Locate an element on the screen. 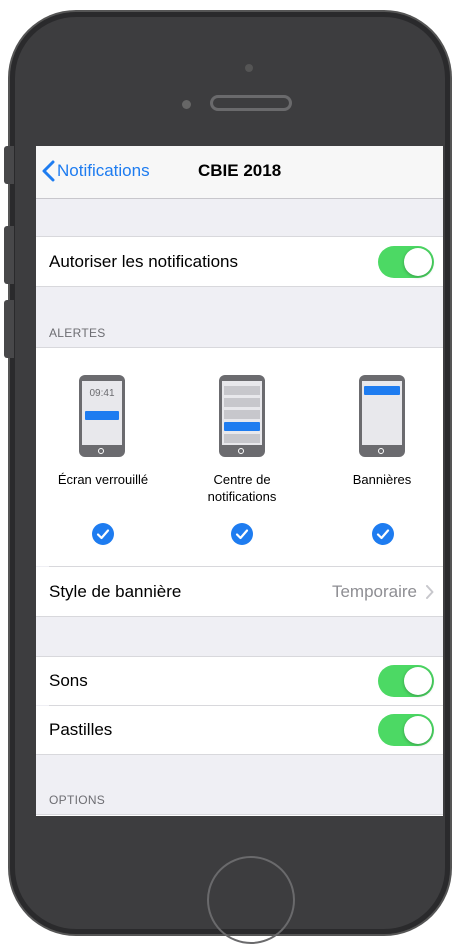  lock-notification-bar is located at coordinates (102, 415).